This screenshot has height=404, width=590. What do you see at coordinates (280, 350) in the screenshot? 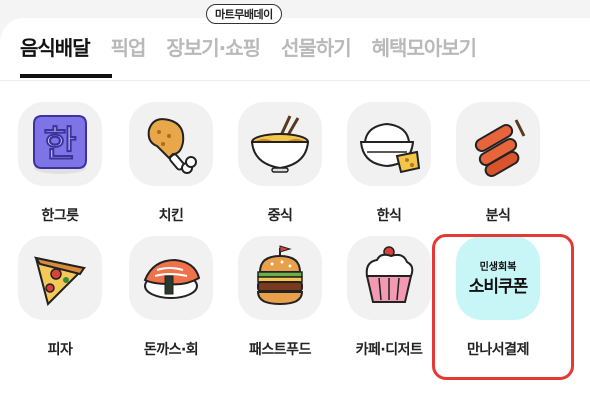
I see `category-label: 패스트푸드` at bounding box center [280, 350].